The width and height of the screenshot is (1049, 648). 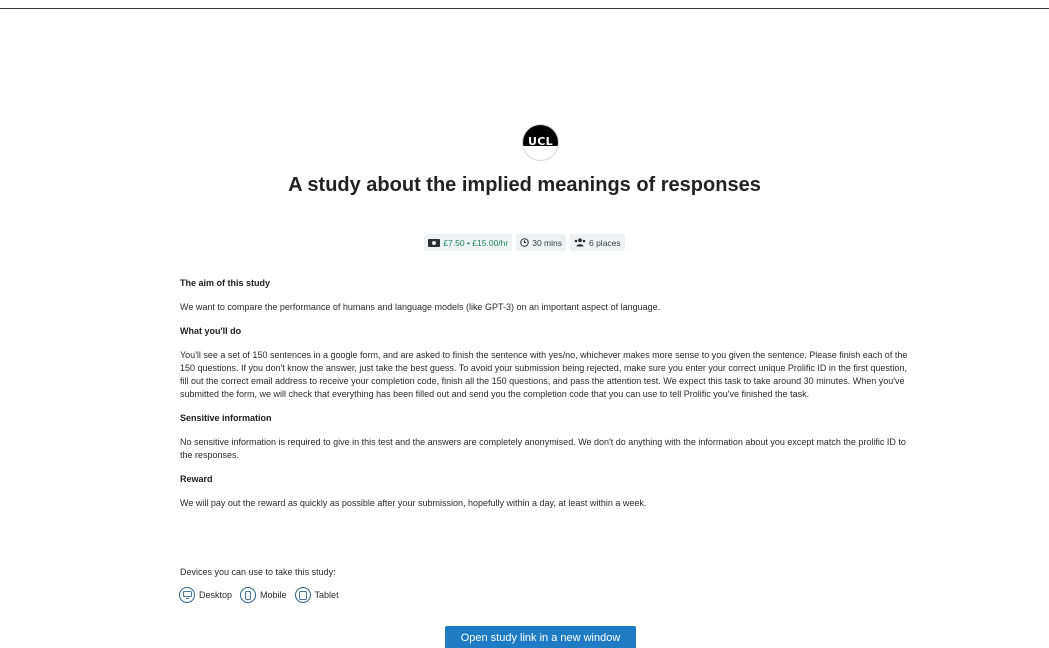 I want to click on study-badges: £7.50 • £15.00/hr 30 mins 6 places, so click(x=524, y=242).